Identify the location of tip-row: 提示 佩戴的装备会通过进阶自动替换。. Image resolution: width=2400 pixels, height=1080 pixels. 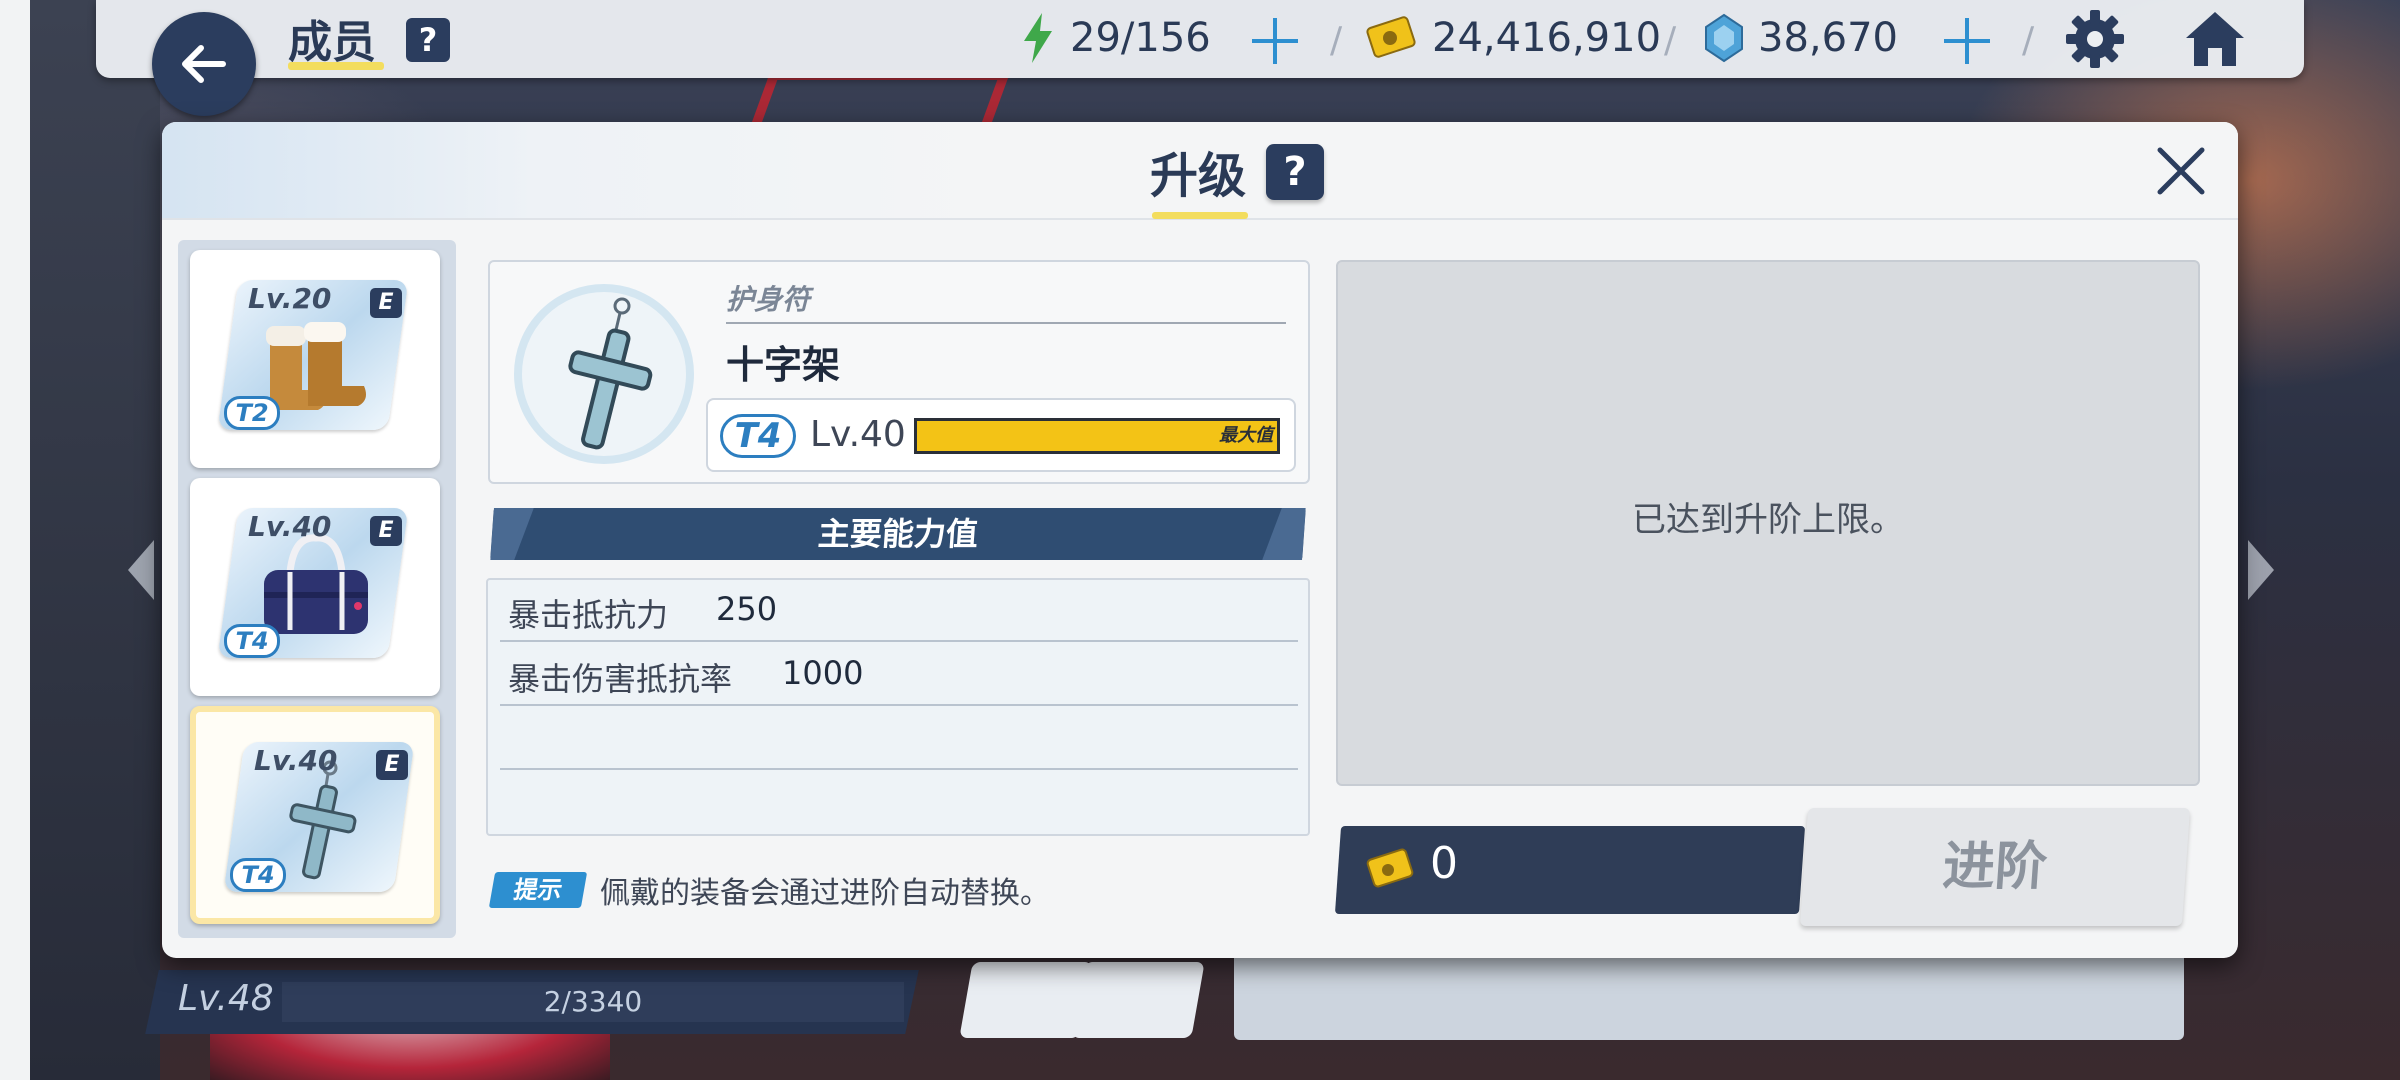
(769, 890).